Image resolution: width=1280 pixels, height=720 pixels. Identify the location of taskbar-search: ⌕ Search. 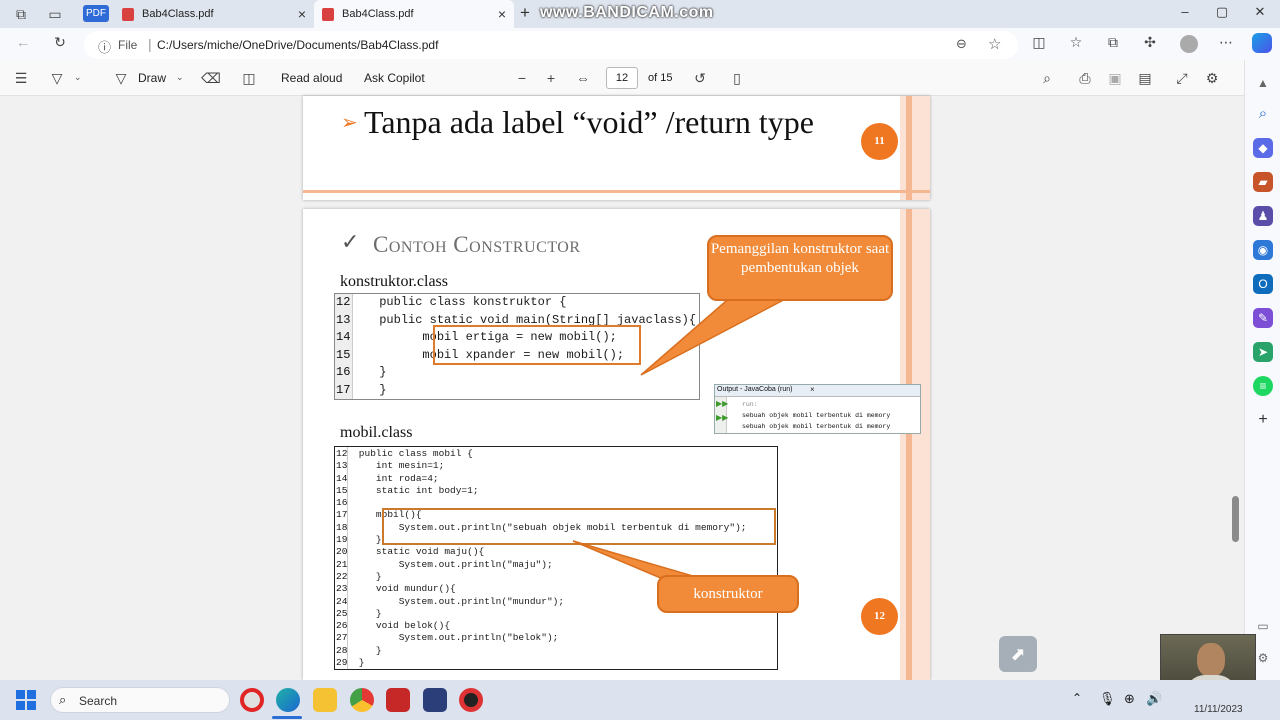
(140, 700).